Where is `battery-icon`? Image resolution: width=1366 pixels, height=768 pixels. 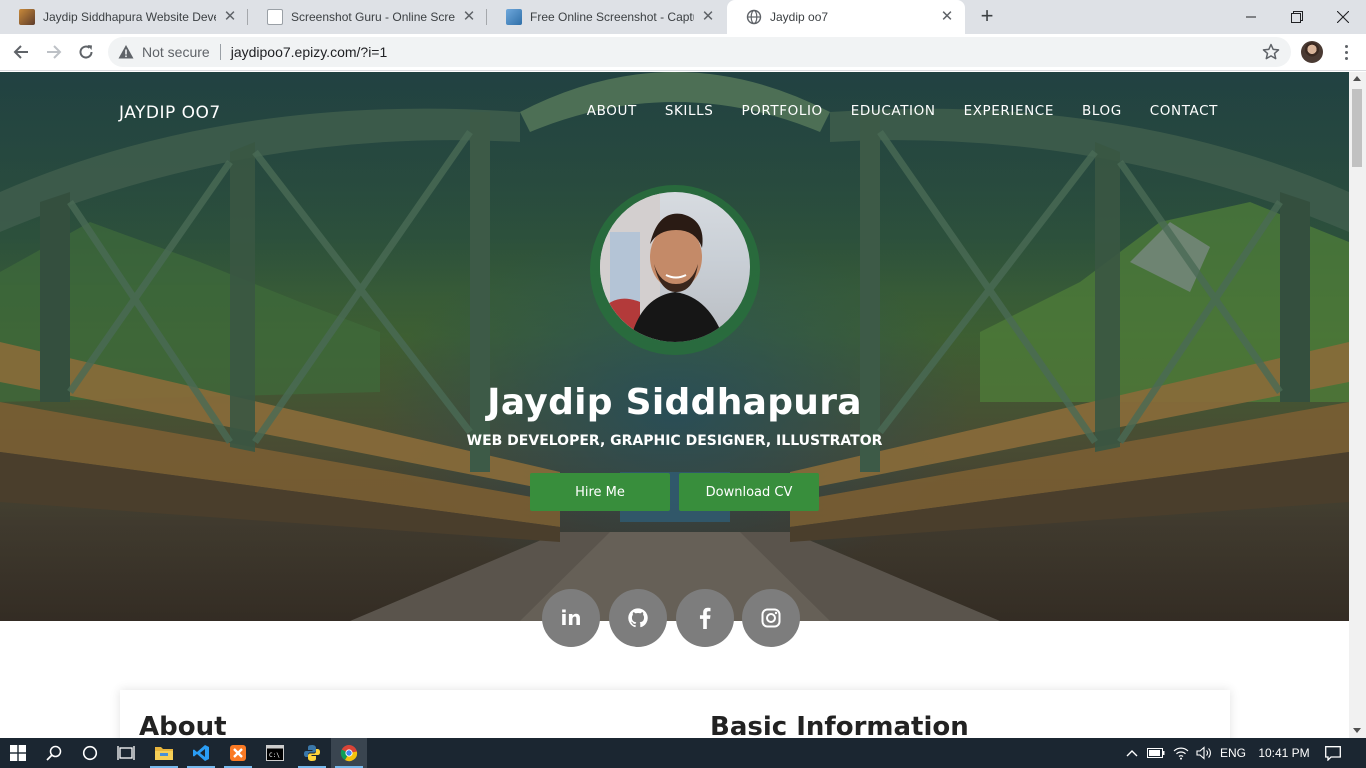
battery-icon is located at coordinates (1156, 753).